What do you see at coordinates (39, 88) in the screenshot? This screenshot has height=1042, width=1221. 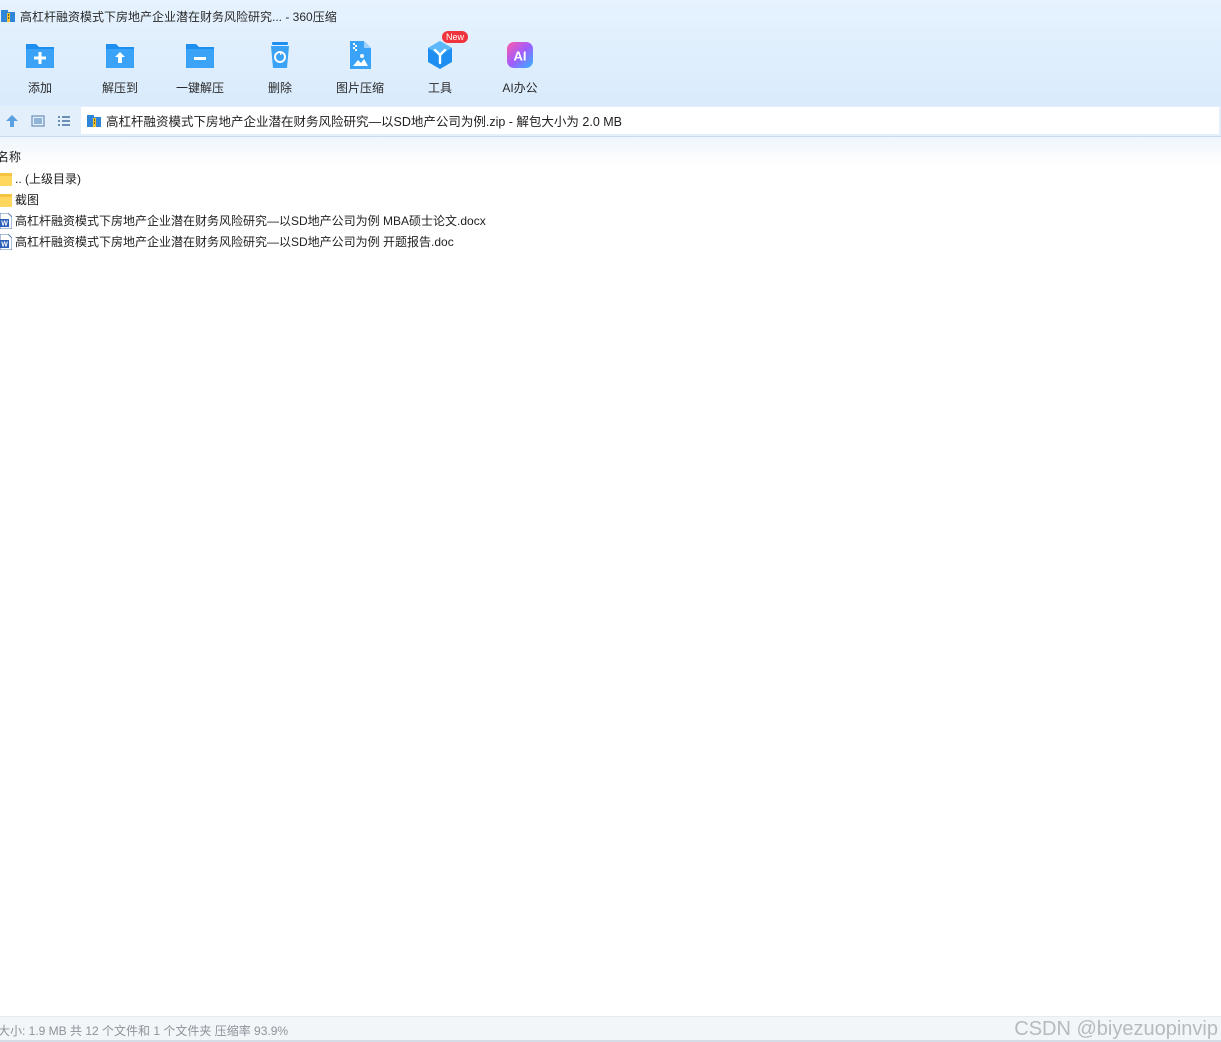 I see `add-label: 添加` at bounding box center [39, 88].